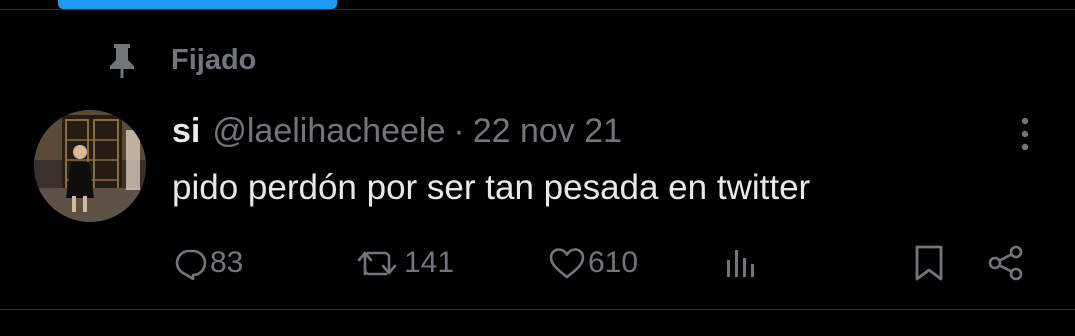 Image resolution: width=1075 pixels, height=336 pixels. I want to click on views-button, so click(742, 263).